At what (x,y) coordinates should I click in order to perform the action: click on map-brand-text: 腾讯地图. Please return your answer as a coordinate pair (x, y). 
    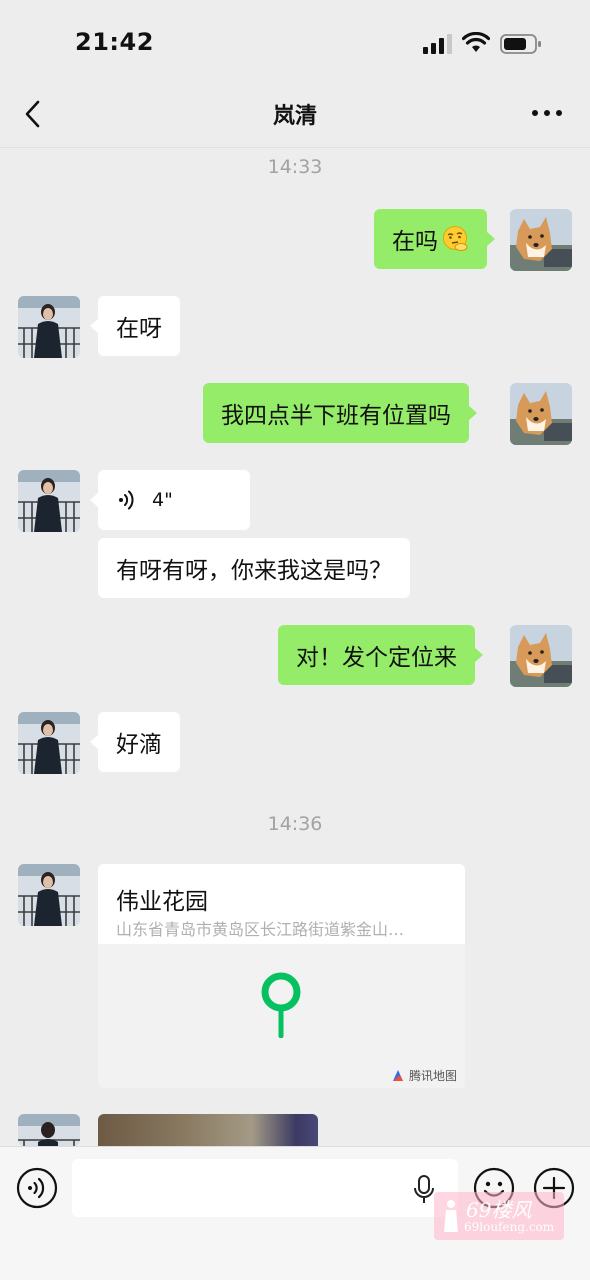
    Looking at the image, I should click on (432, 1076).